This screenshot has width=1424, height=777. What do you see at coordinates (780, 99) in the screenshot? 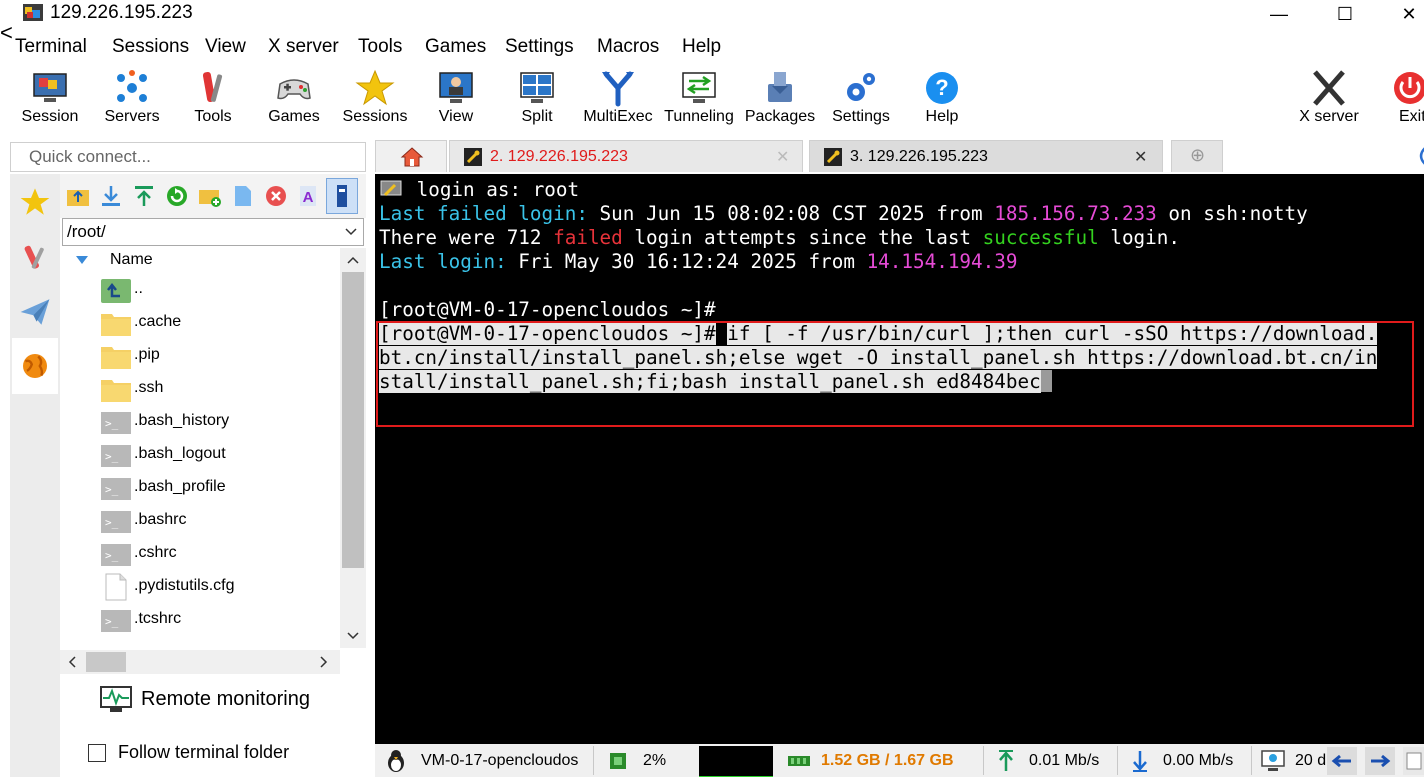
I see `packages-button: Packages` at bounding box center [780, 99].